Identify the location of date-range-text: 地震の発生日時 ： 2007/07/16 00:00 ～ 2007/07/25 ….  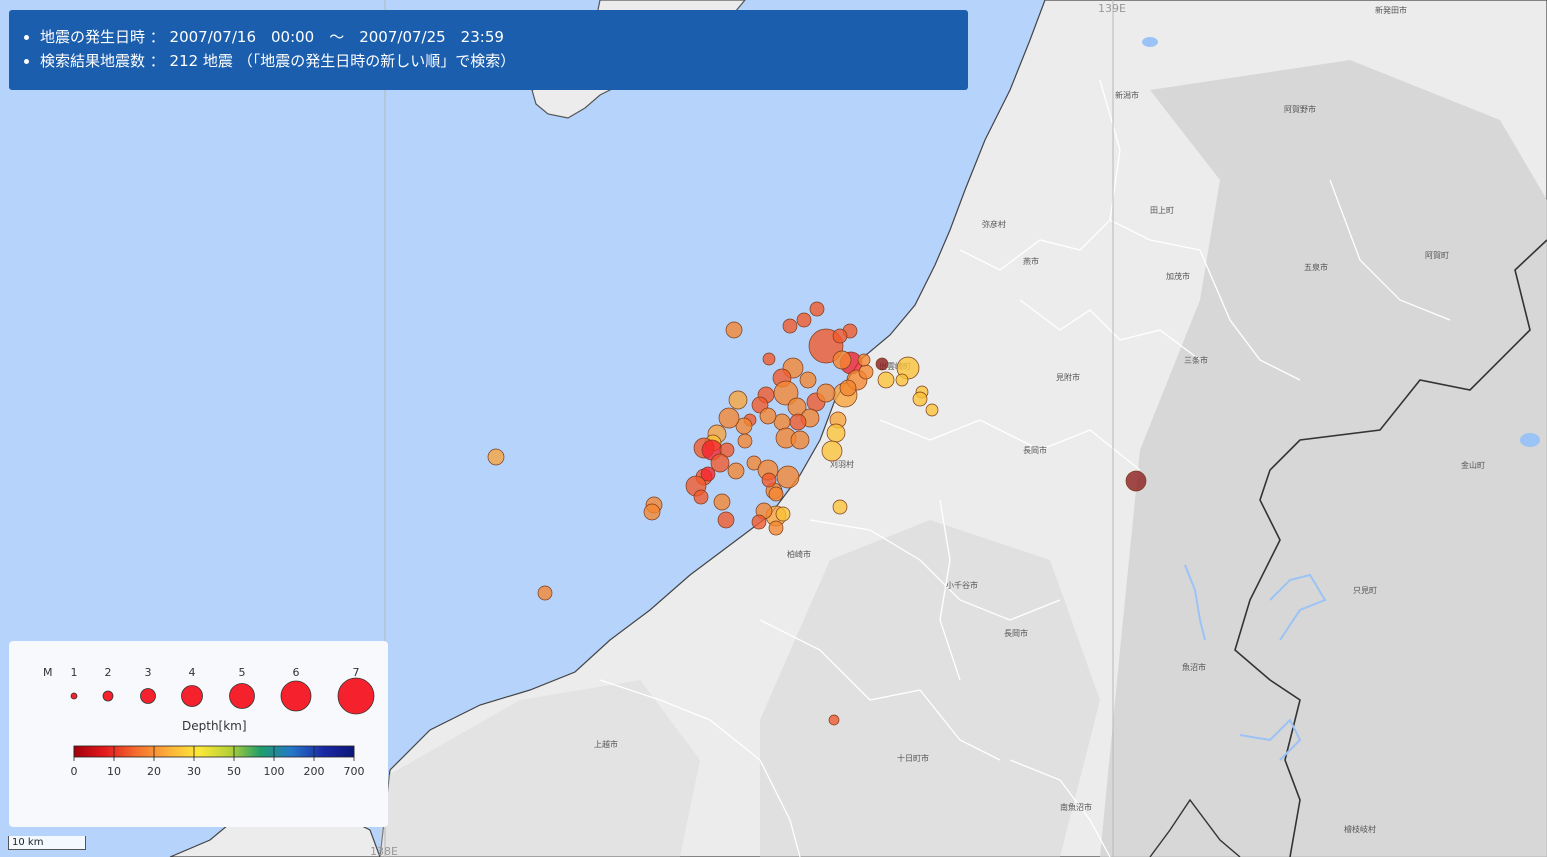
(504, 37).